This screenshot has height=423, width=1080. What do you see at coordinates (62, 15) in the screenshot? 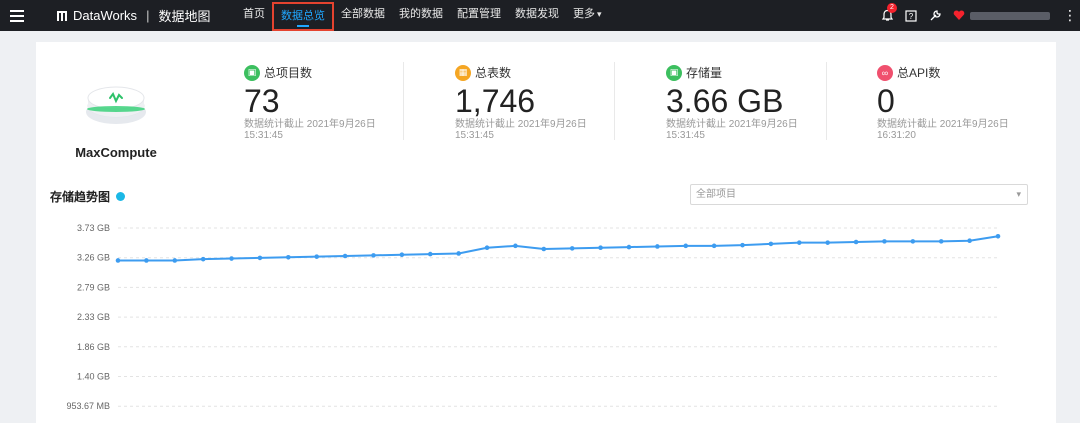
I see `dataworks-logo-icon` at bounding box center [62, 15].